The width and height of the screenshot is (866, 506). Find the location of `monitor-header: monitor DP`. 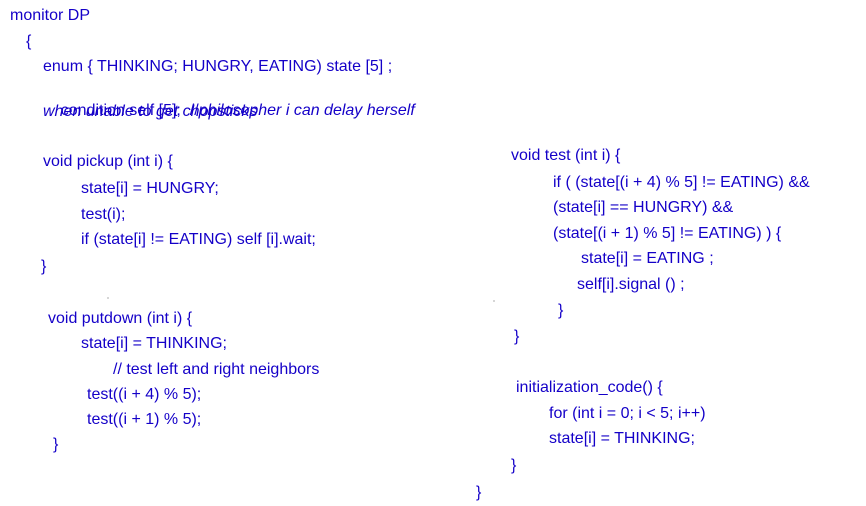

monitor-header: monitor DP is located at coordinates (50, 15).